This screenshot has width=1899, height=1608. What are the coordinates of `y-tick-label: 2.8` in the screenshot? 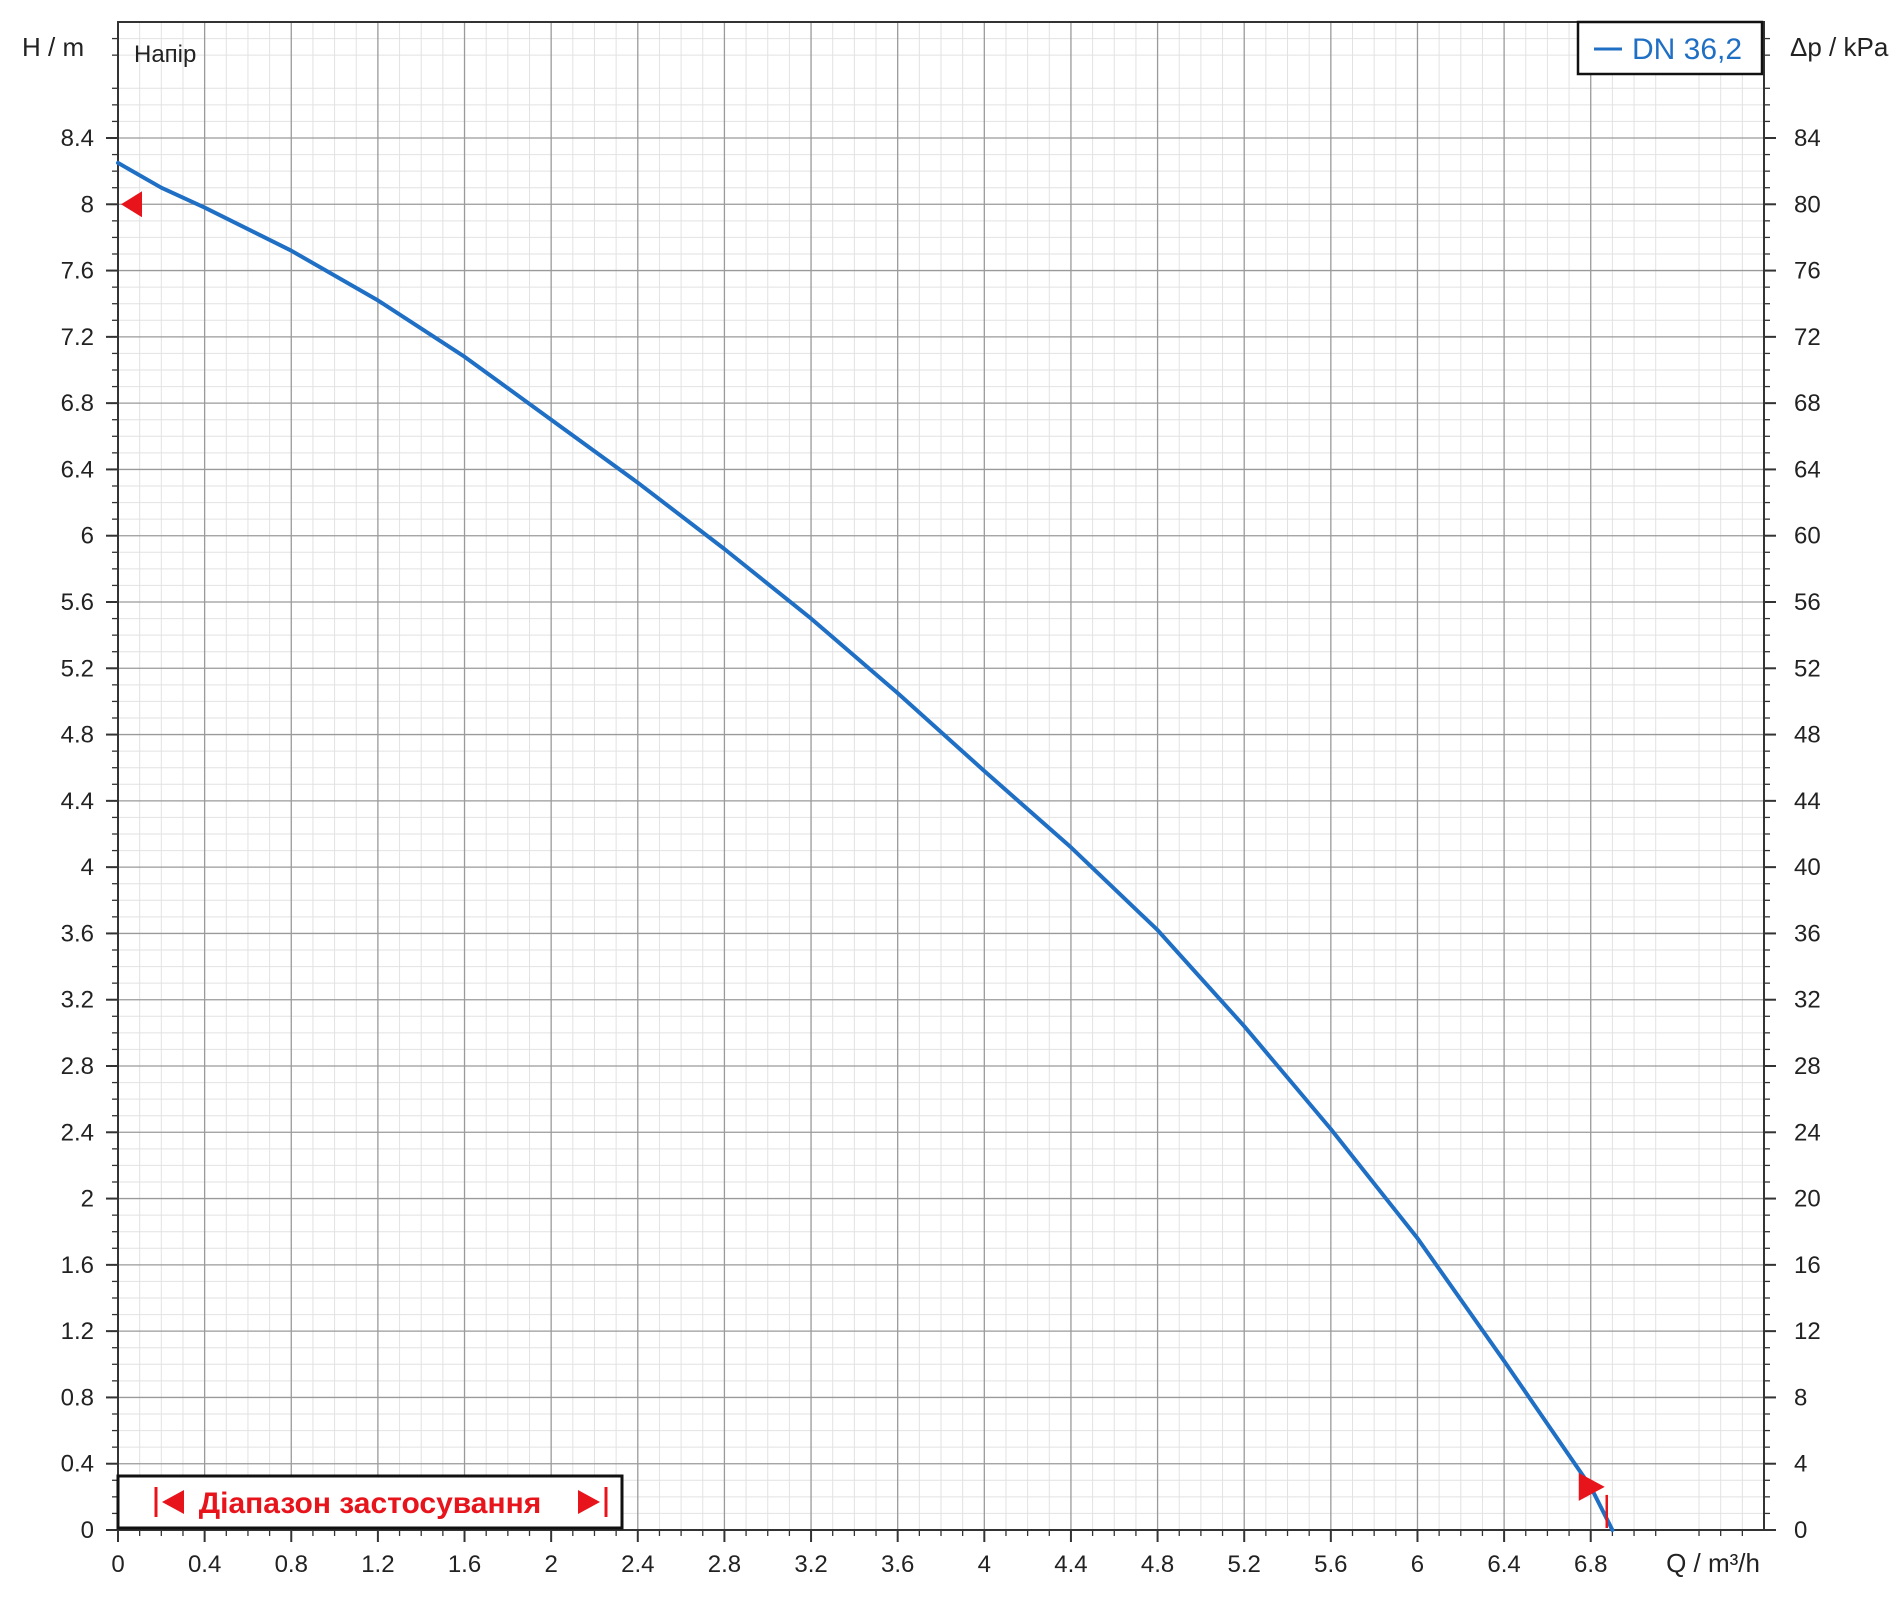 It's located at (77, 1066).